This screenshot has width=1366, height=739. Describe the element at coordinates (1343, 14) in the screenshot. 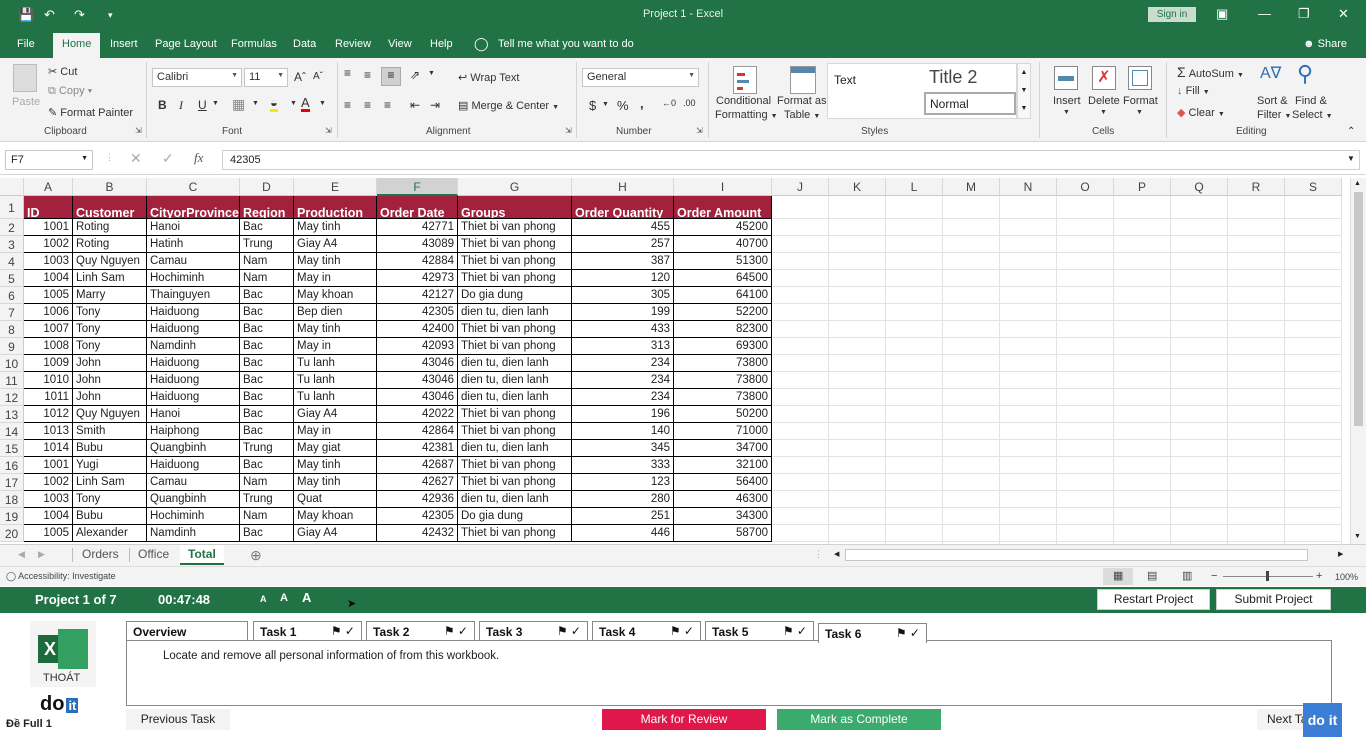

I see `close-icon: ✕` at that location.